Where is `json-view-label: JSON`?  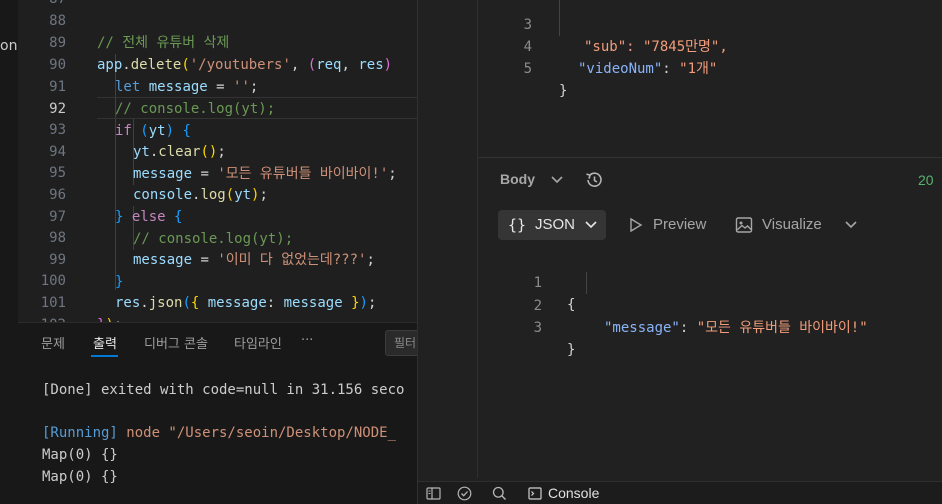 json-view-label: JSON is located at coordinates (555, 224).